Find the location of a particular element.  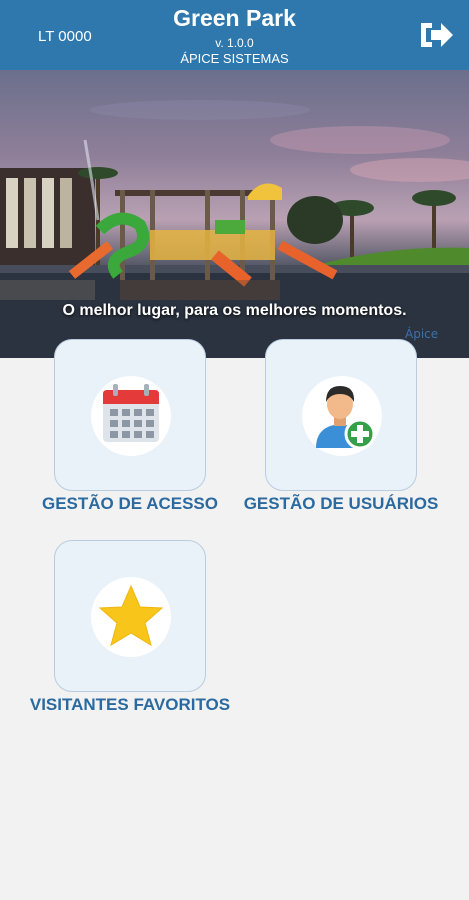

add-user-icon is located at coordinates (346, 418).